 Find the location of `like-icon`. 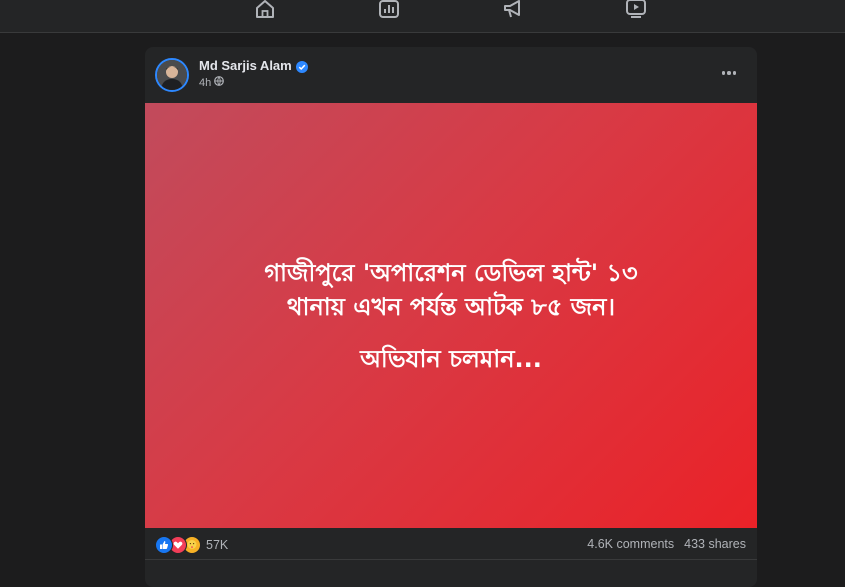

like-icon is located at coordinates (164, 545).